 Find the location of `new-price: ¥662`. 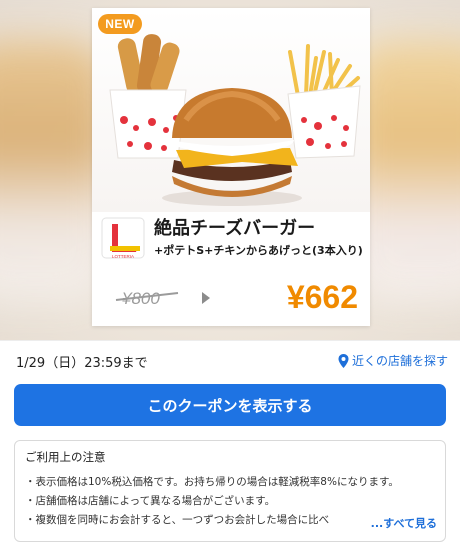

new-price: ¥662 is located at coordinates (322, 297).